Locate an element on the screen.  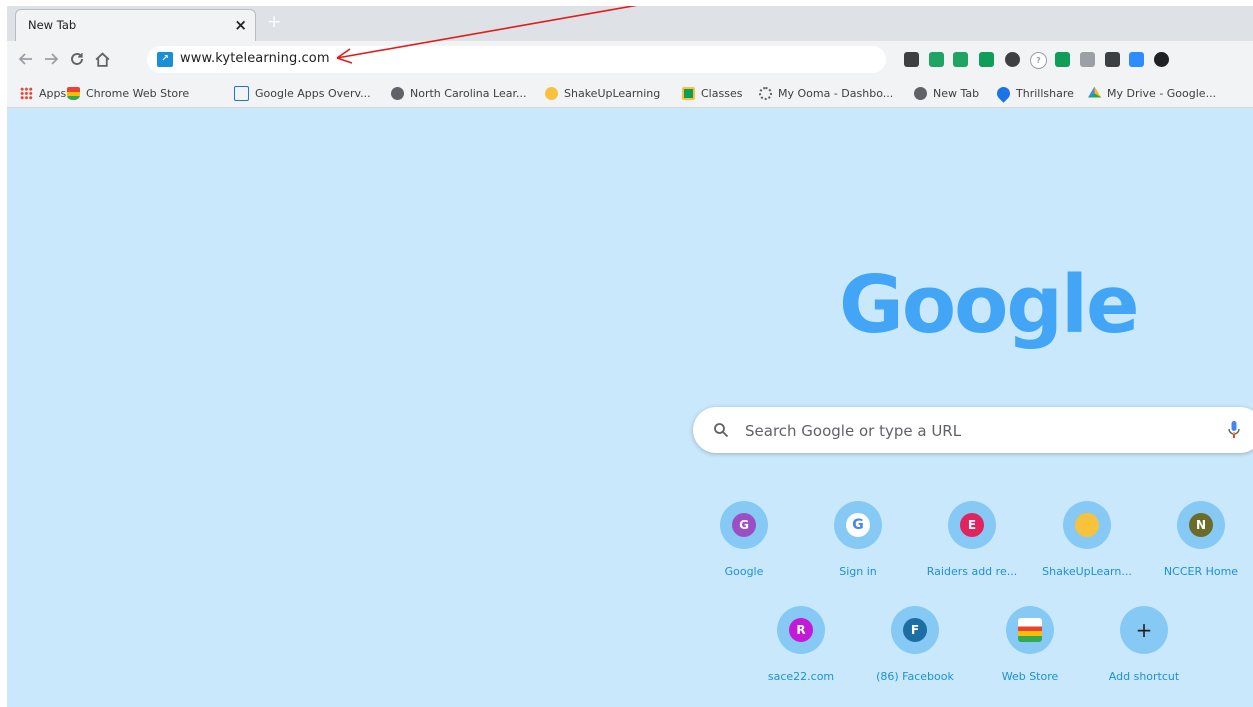
new-tab-button: + is located at coordinates (274, 22).